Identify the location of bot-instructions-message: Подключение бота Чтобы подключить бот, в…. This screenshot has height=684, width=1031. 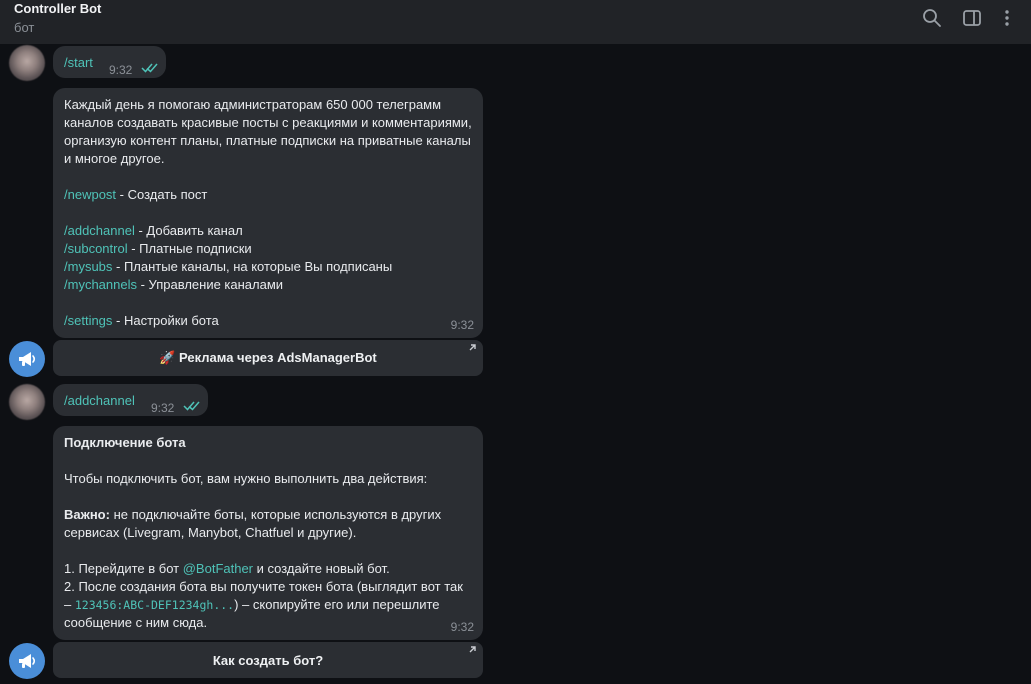
(268, 533).